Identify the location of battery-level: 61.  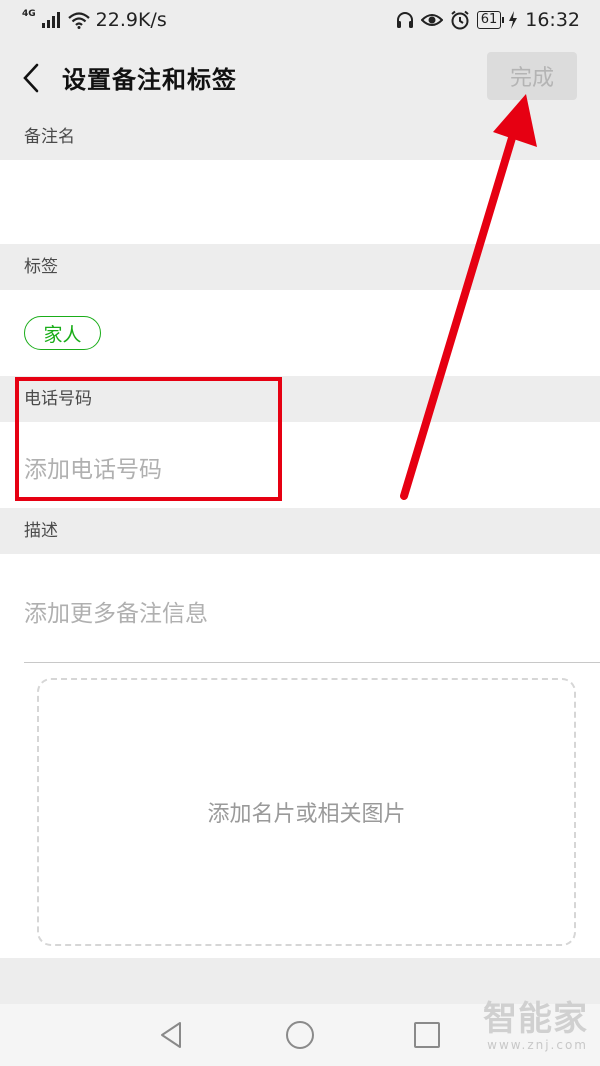
(490, 20).